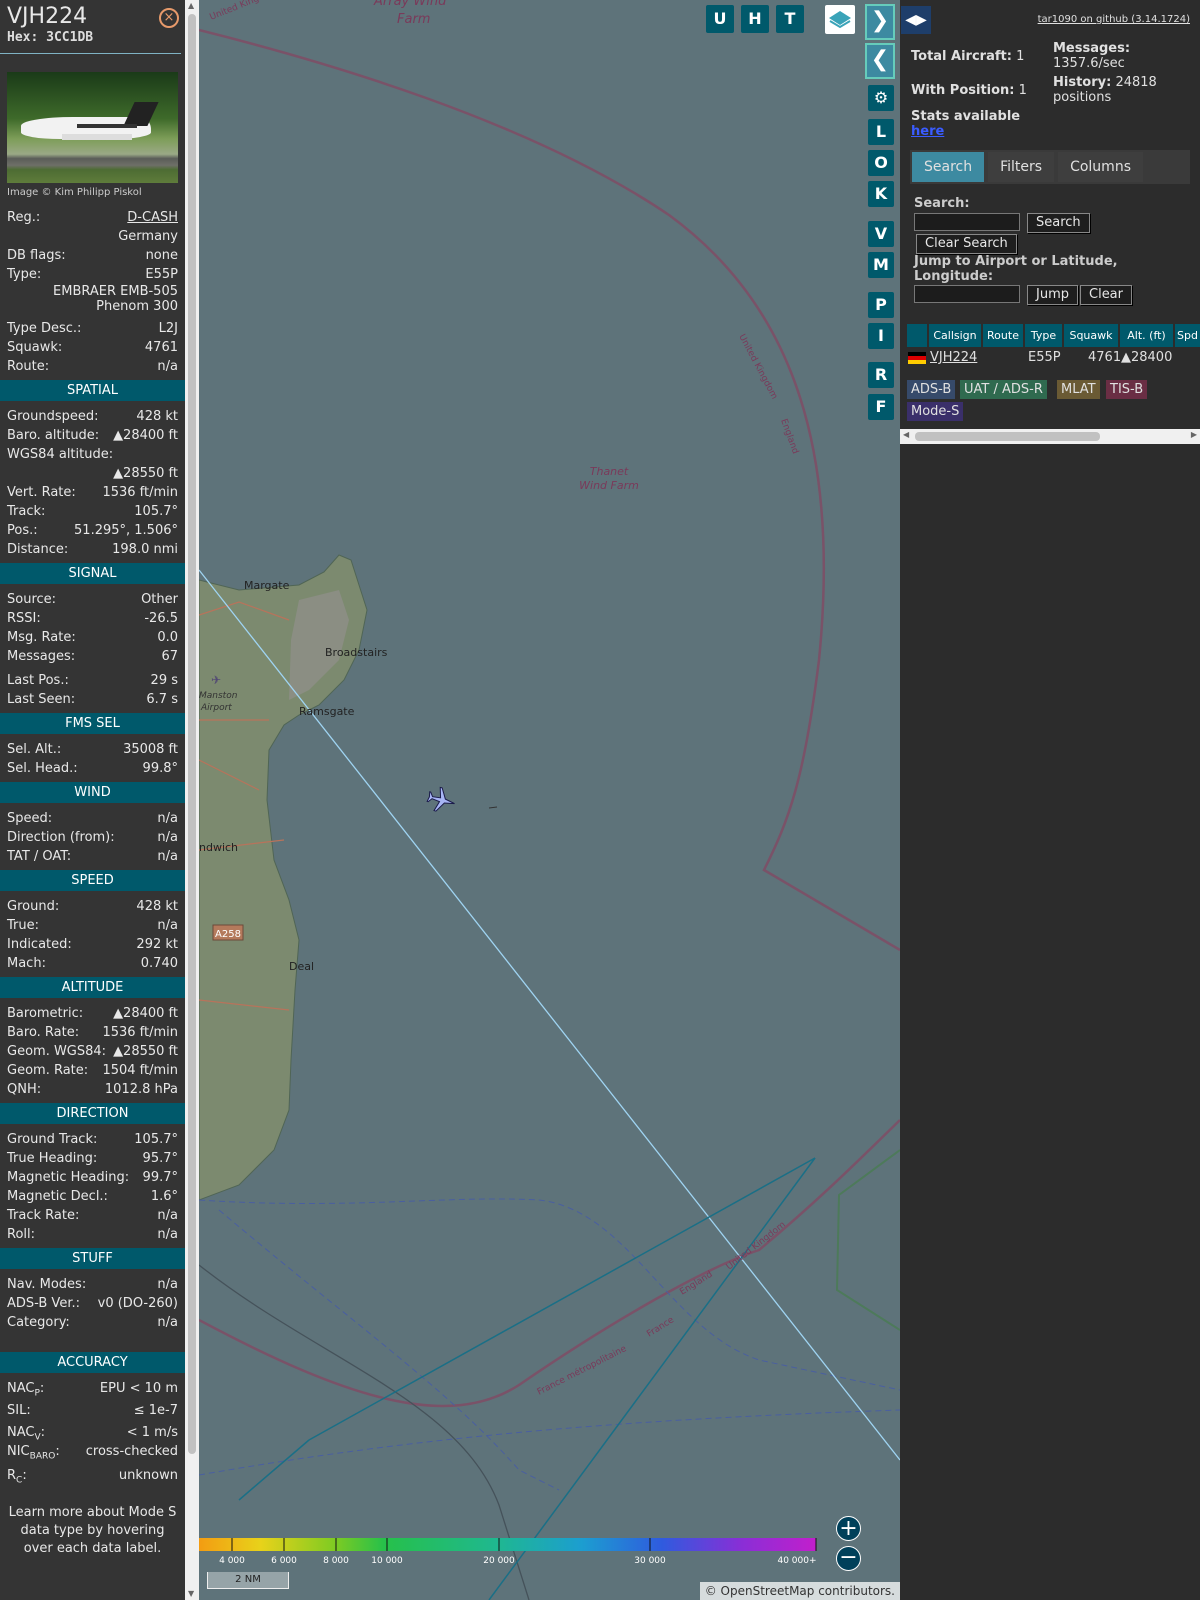 This screenshot has height=1600, width=1200. What do you see at coordinates (356, 652) in the screenshot?
I see `label-broadstairs: Broadstairs` at bounding box center [356, 652].